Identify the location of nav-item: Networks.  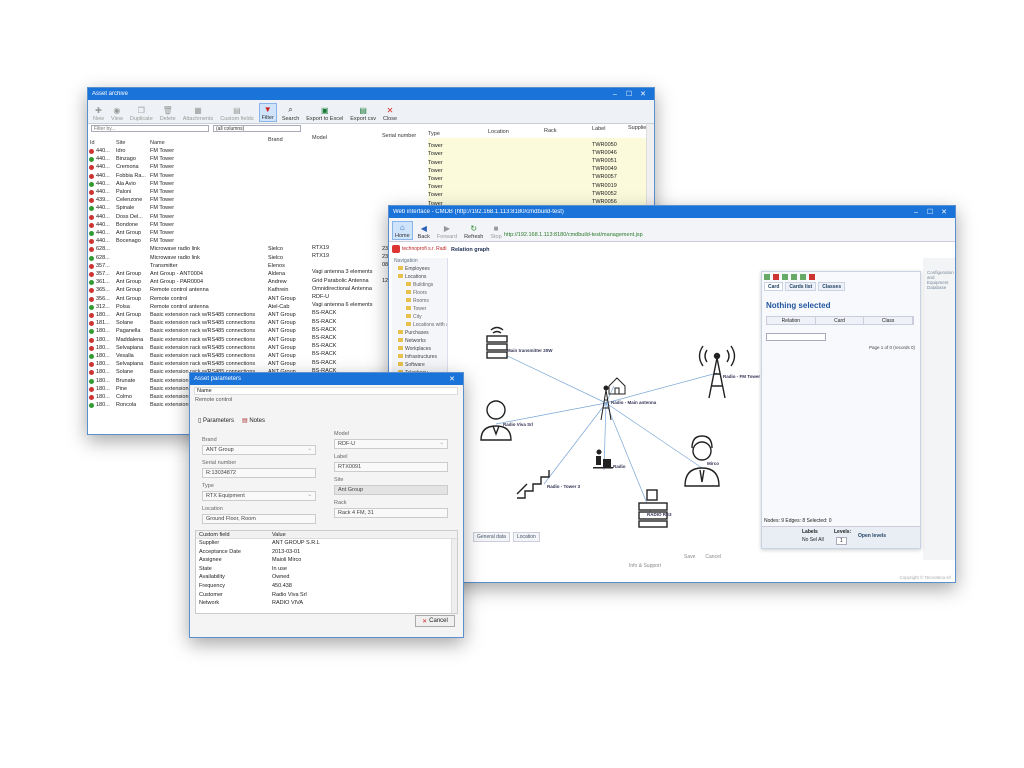
(419, 342).